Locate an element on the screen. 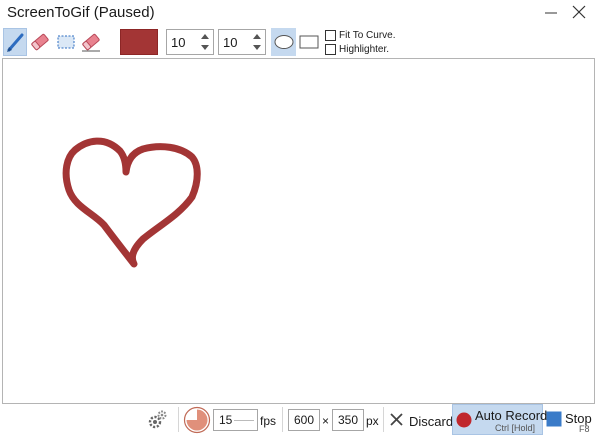 This screenshot has height=435, width=600. pen-tool-button is located at coordinates (15, 42).